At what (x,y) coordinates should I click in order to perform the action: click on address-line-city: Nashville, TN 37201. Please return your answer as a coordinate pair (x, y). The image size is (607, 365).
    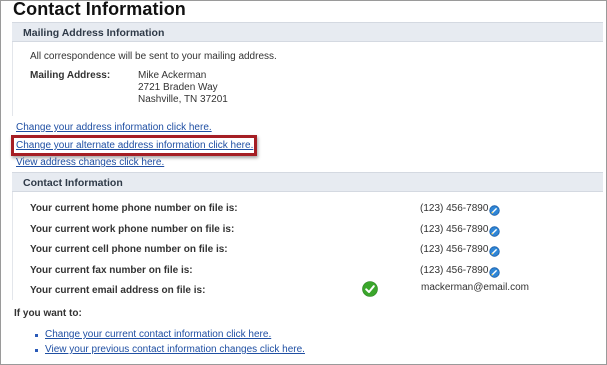
    Looking at the image, I should click on (183, 99).